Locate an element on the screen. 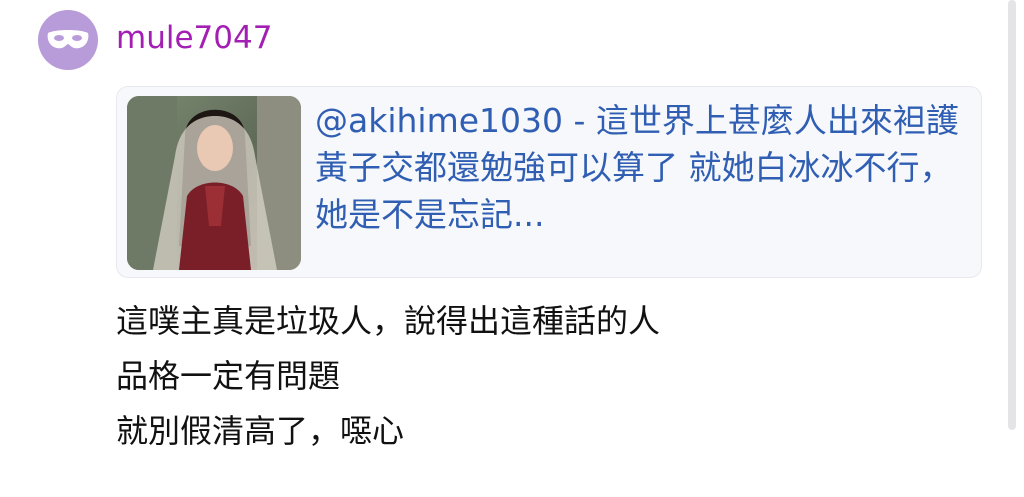 This screenshot has width=1024, height=497. post-text-line: 就別假清高了，噁心 is located at coordinates (260, 431).